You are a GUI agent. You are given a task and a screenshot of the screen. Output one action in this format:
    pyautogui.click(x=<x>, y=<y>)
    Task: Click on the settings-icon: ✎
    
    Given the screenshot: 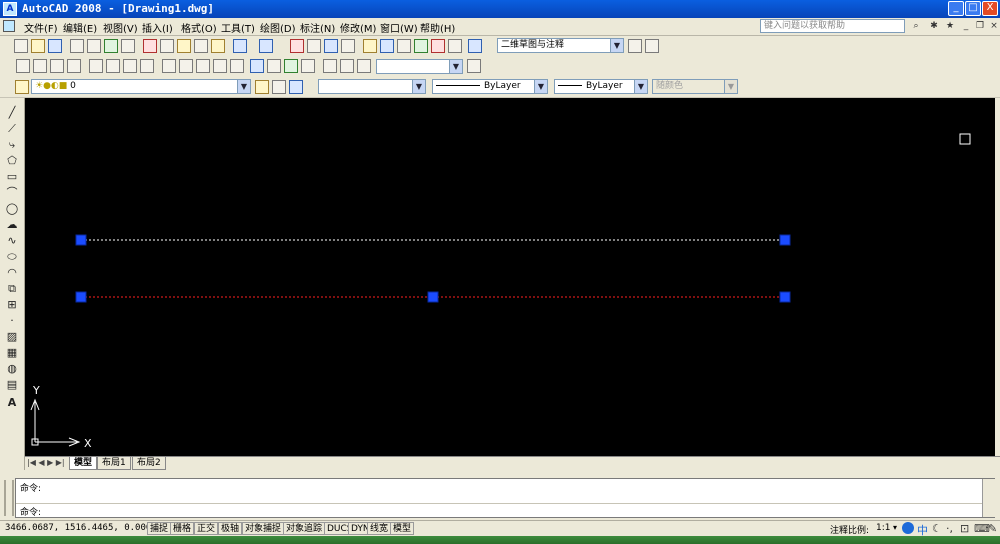 What is the action you would take?
    pyautogui.click(x=992, y=528)
    